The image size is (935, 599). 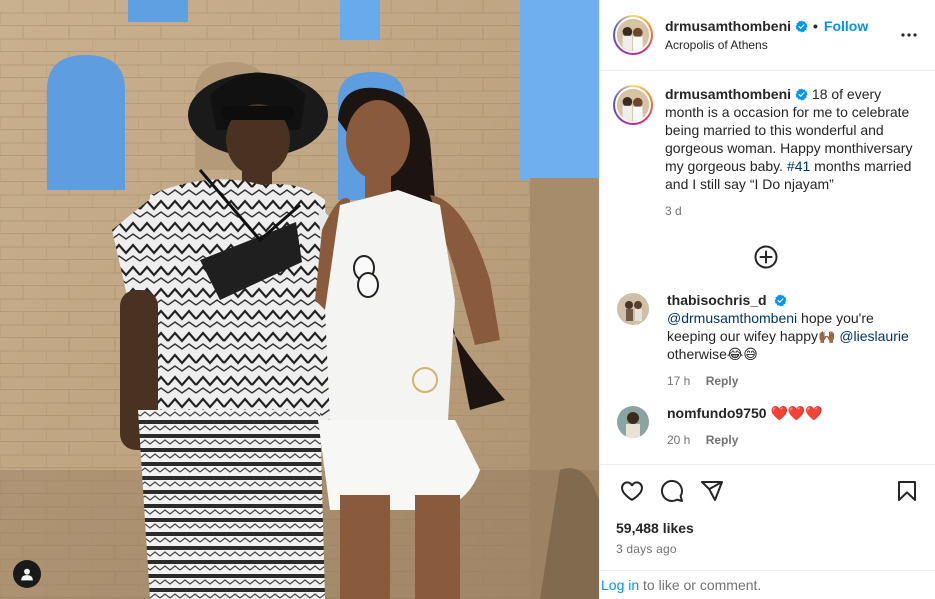 What do you see at coordinates (767, 528) in the screenshot?
I see `likes-count: 59,488 likes` at bounding box center [767, 528].